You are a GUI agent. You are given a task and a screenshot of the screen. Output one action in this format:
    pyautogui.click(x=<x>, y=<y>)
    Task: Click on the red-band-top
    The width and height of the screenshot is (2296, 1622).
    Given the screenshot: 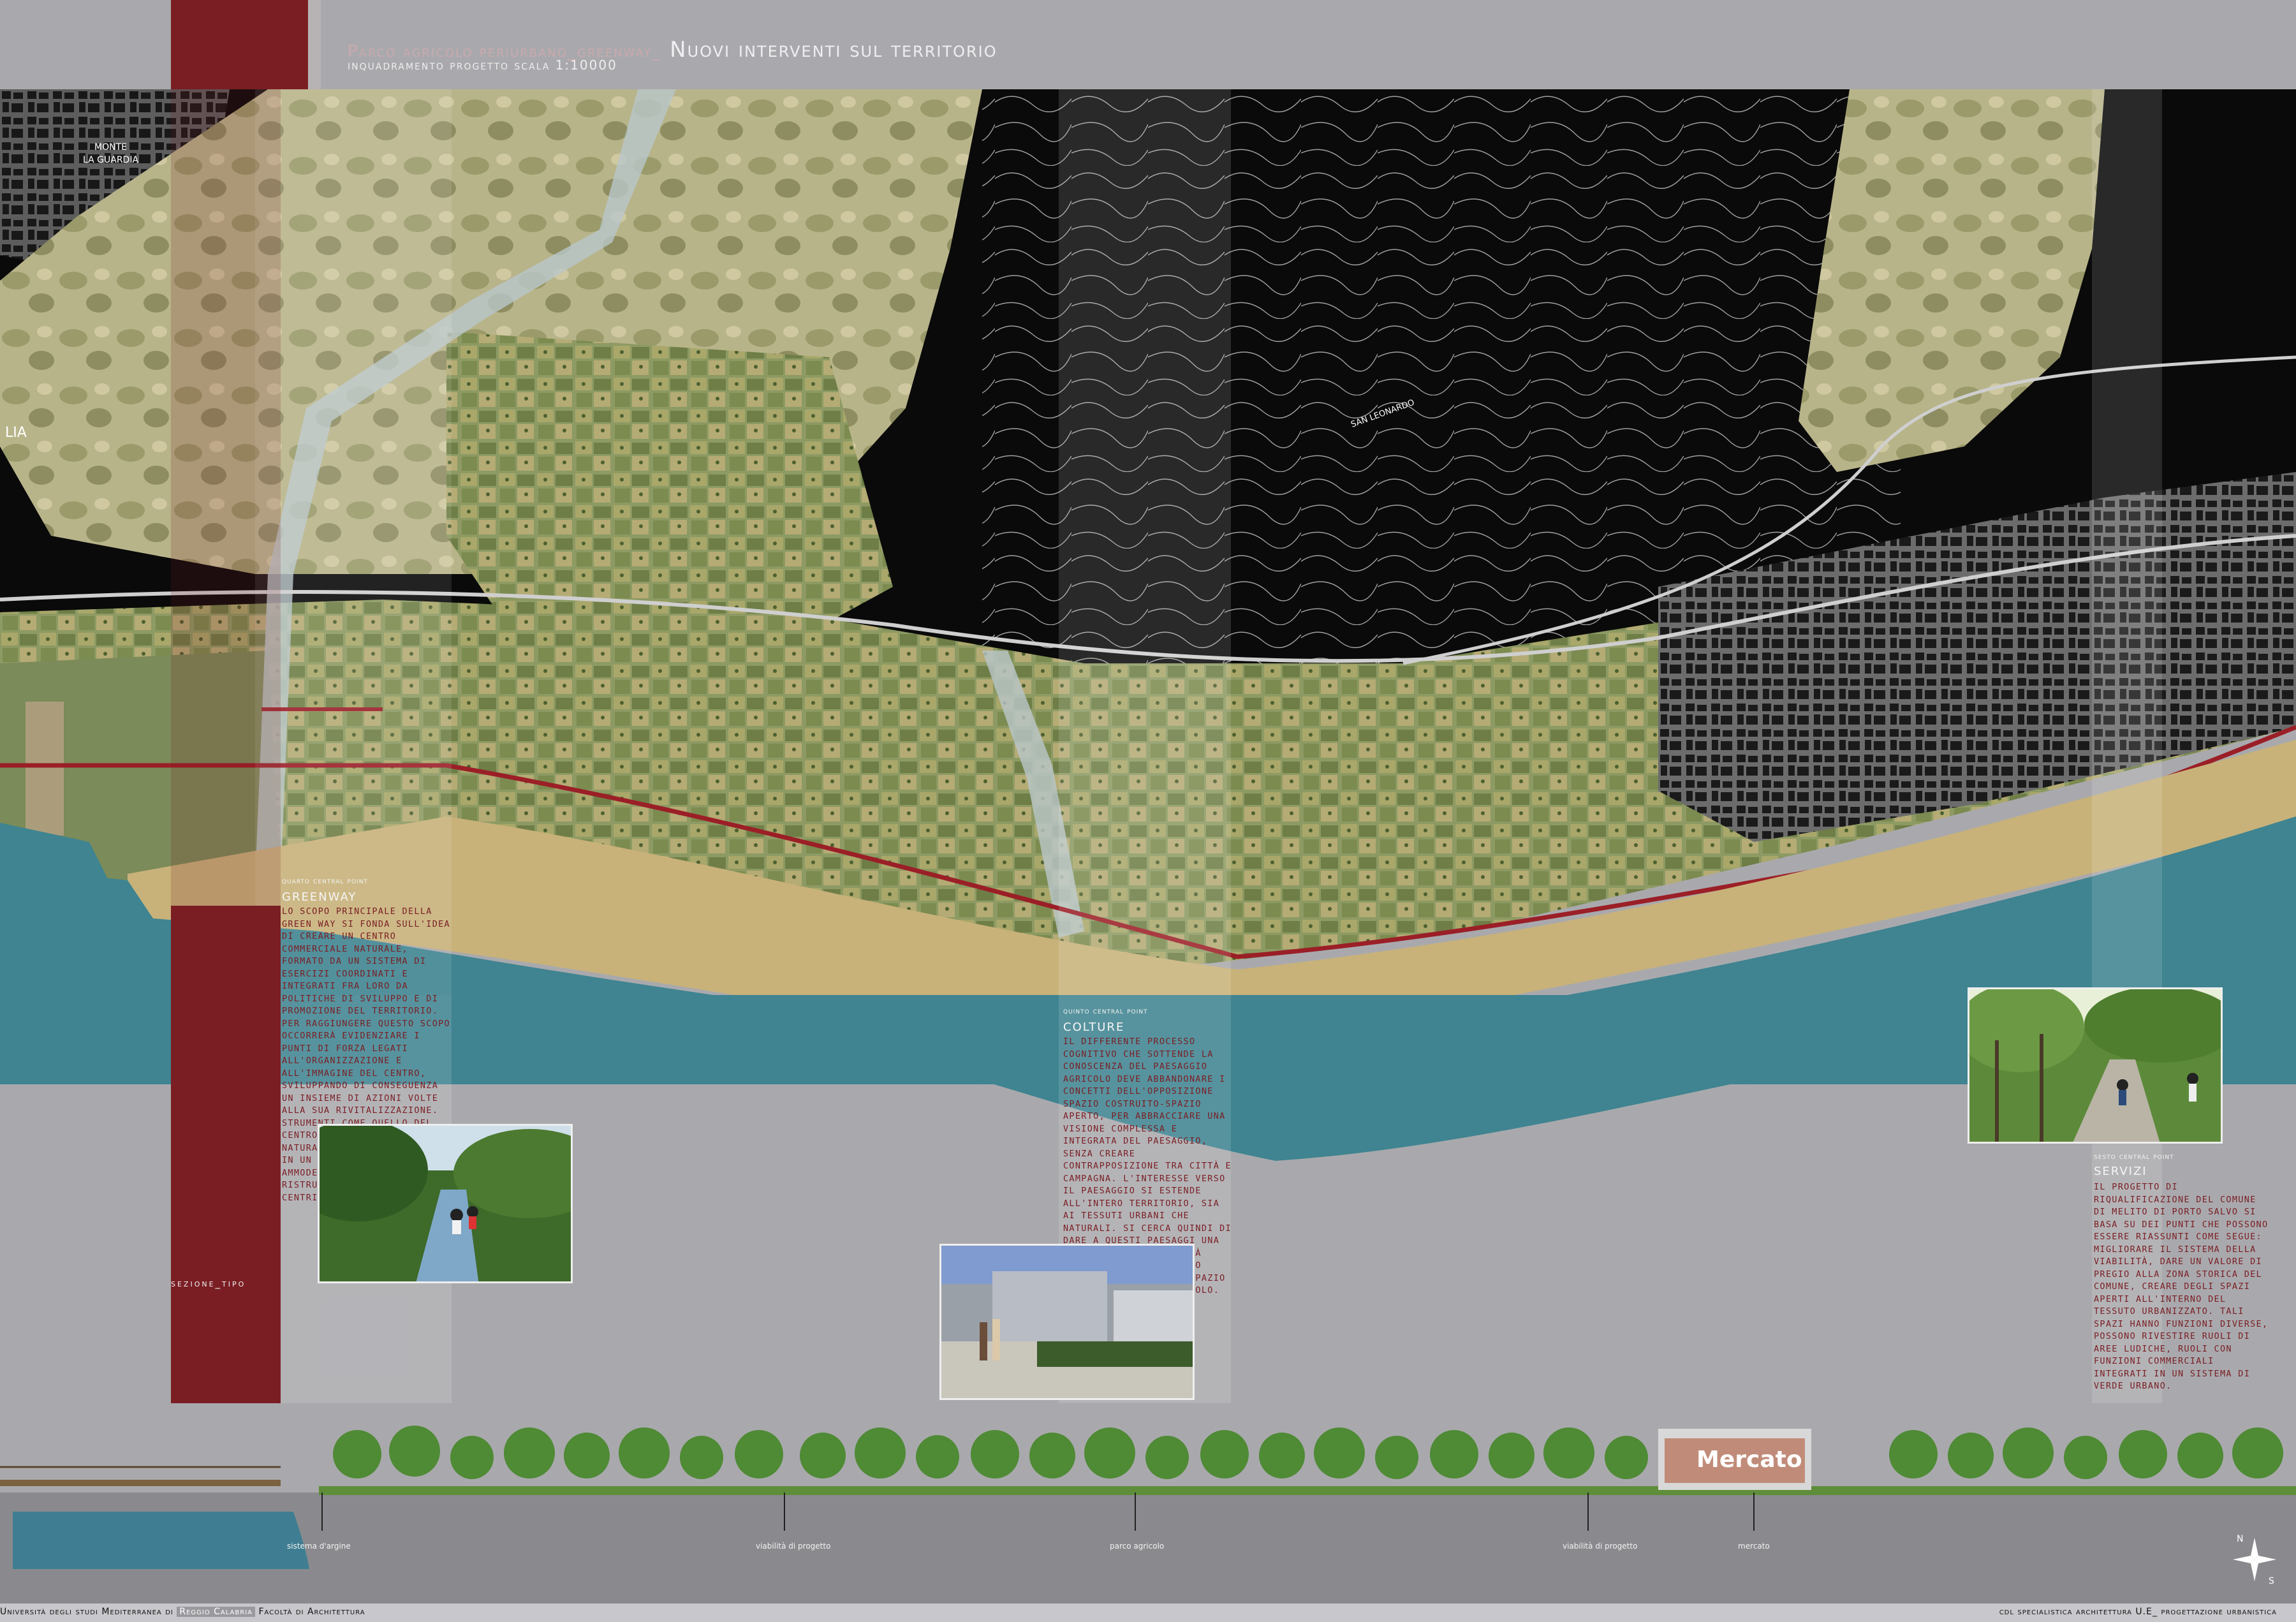 What is the action you would take?
    pyautogui.click(x=226, y=497)
    